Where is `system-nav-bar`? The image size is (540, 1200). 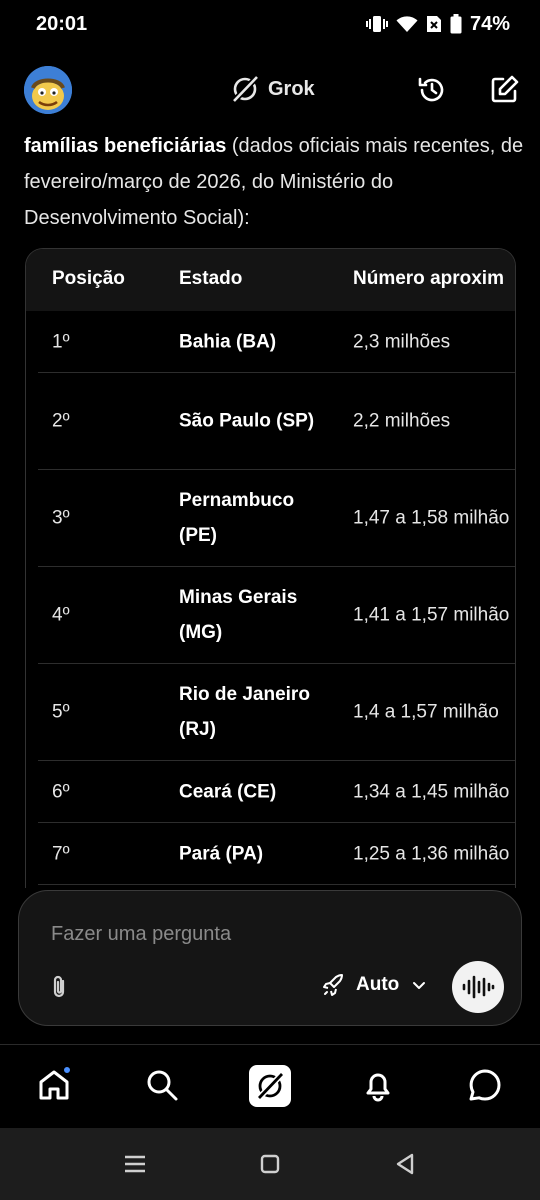
system-nav-bar is located at coordinates (270, 1164).